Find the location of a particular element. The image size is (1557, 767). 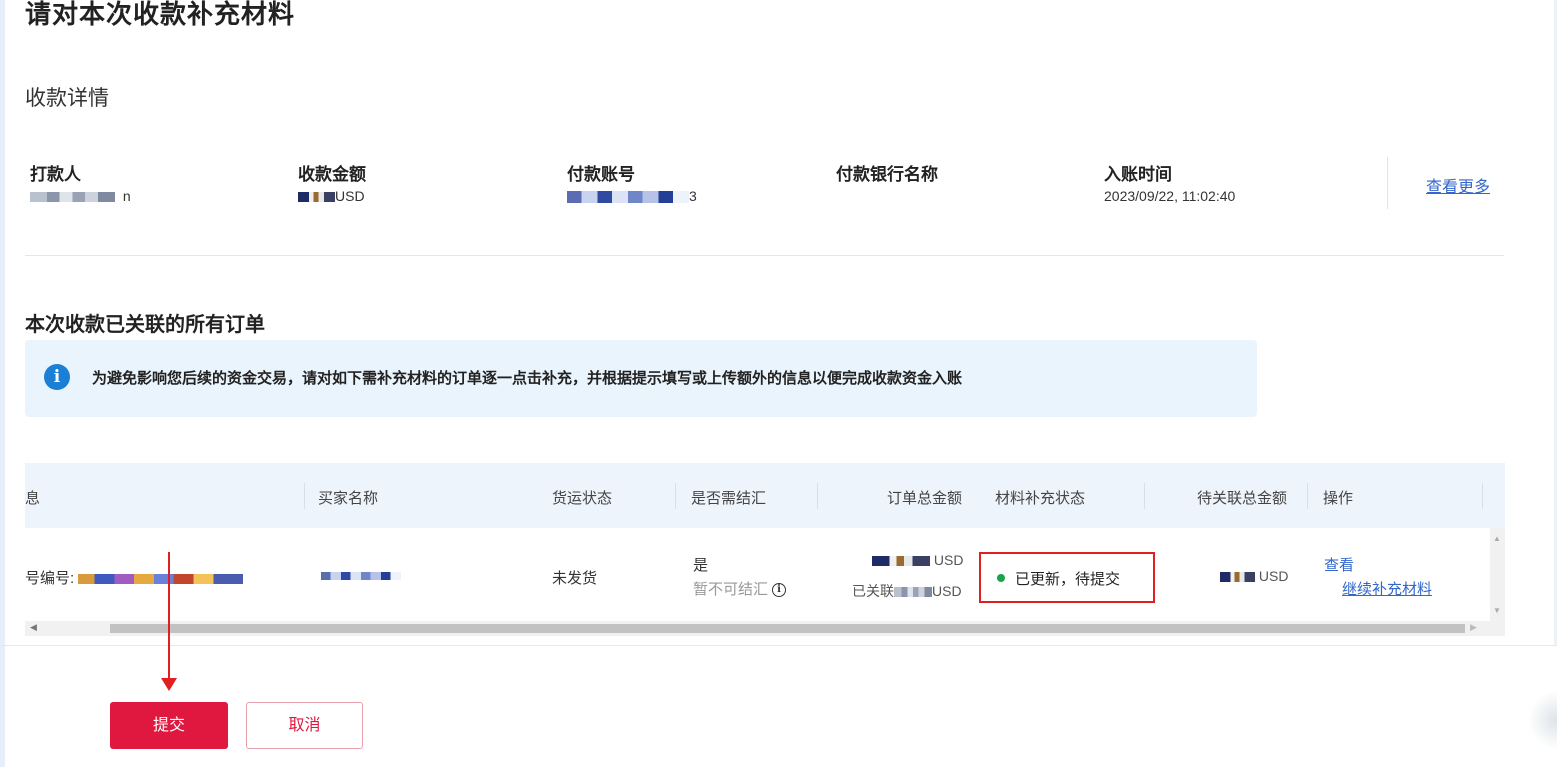

annotation-arrow-head-icon is located at coordinates (169, 684).